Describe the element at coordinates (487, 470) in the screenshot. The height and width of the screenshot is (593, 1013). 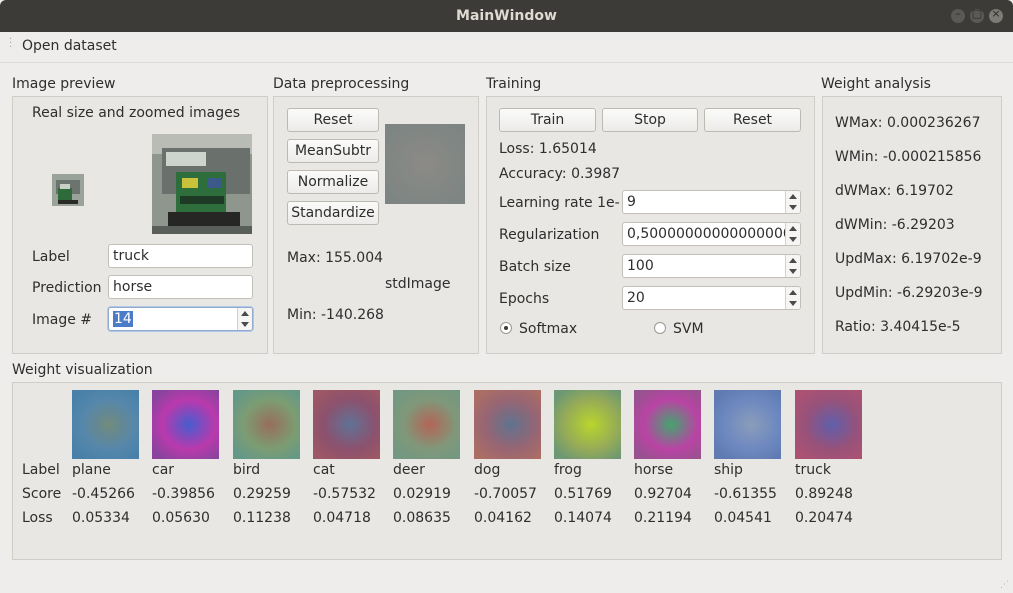
I see `class-label: dog` at that location.